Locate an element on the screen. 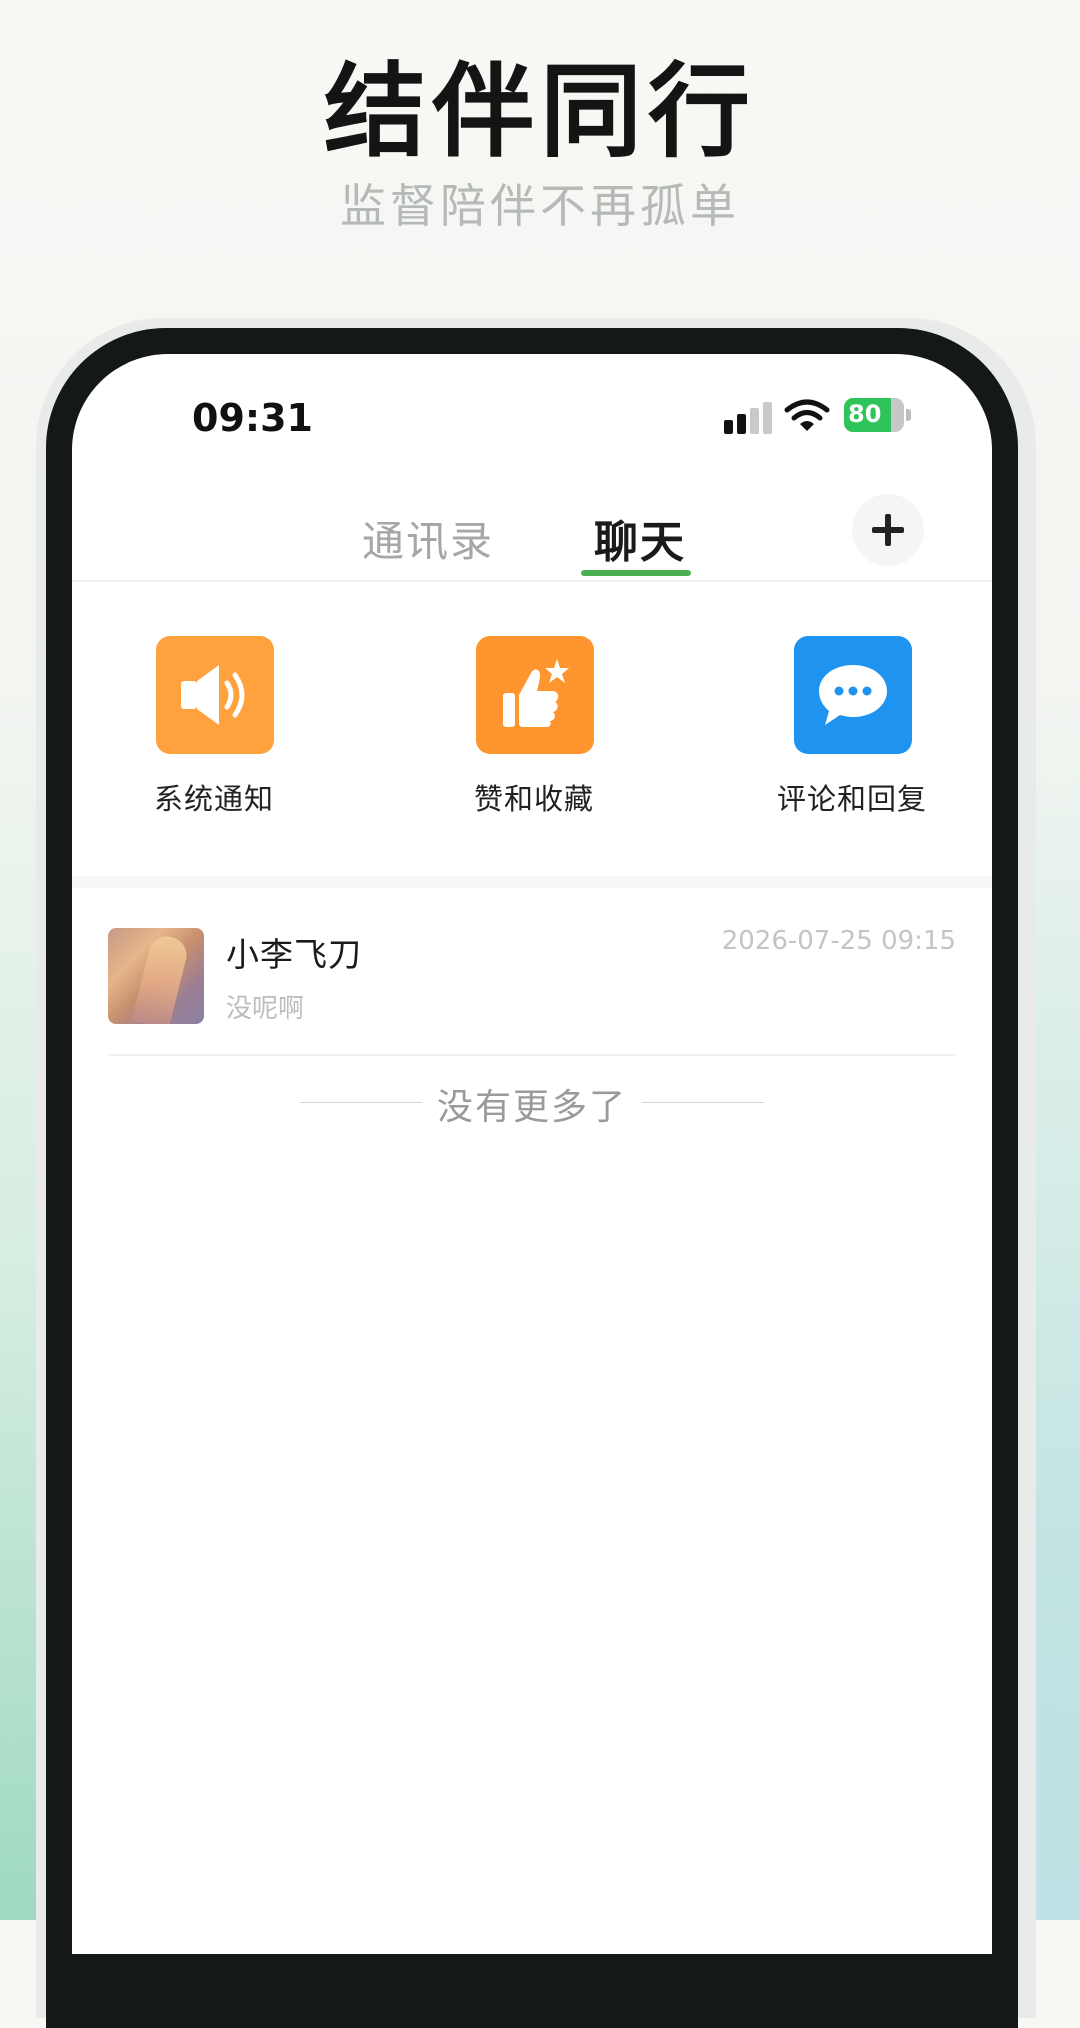 The width and height of the screenshot is (1080, 2028). shortcut-system-notice: 系统通知 is located at coordinates (214, 736).